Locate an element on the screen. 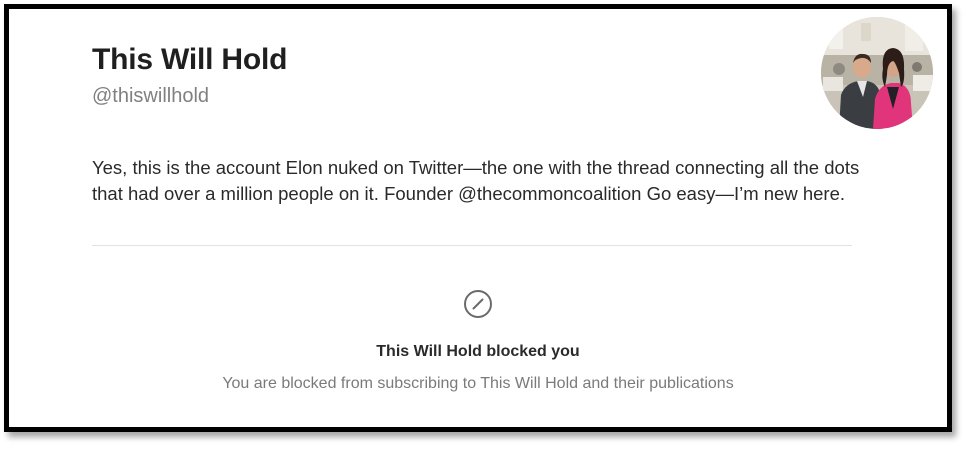 This screenshot has height=450, width=966. blocked-title: This Will Hold blocked you is located at coordinates (478, 351).